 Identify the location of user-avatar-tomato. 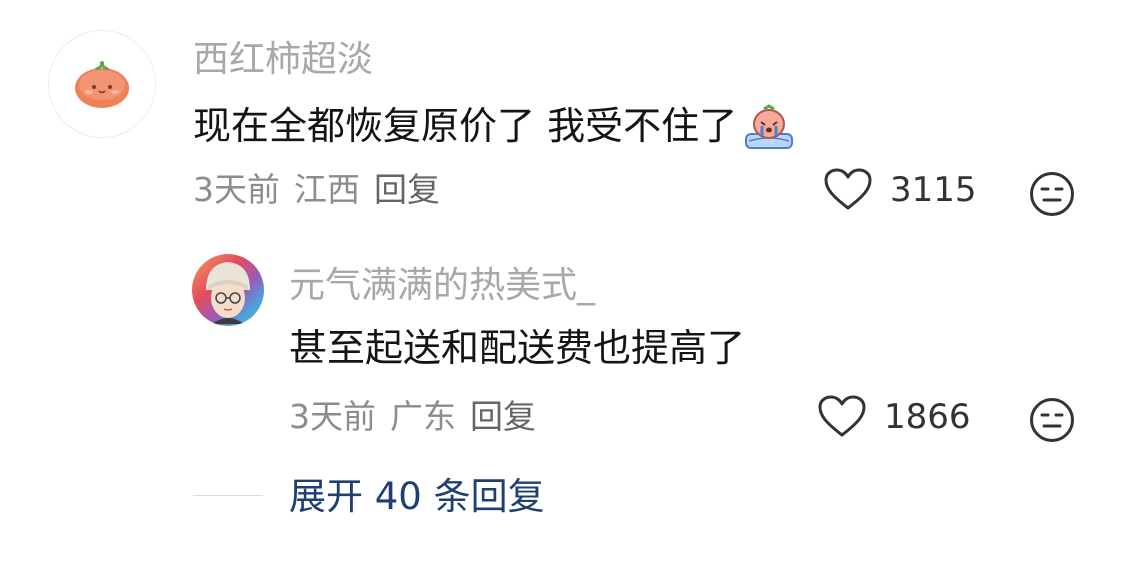
(102, 84).